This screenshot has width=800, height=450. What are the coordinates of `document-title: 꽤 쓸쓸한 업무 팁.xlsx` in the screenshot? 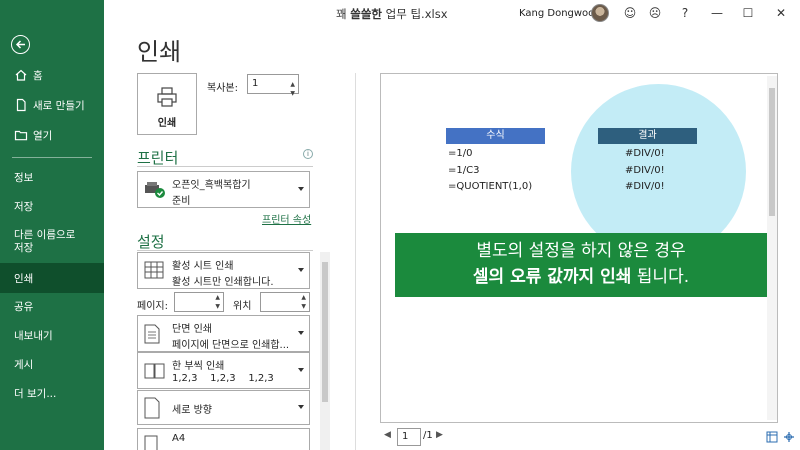 It's located at (392, 14).